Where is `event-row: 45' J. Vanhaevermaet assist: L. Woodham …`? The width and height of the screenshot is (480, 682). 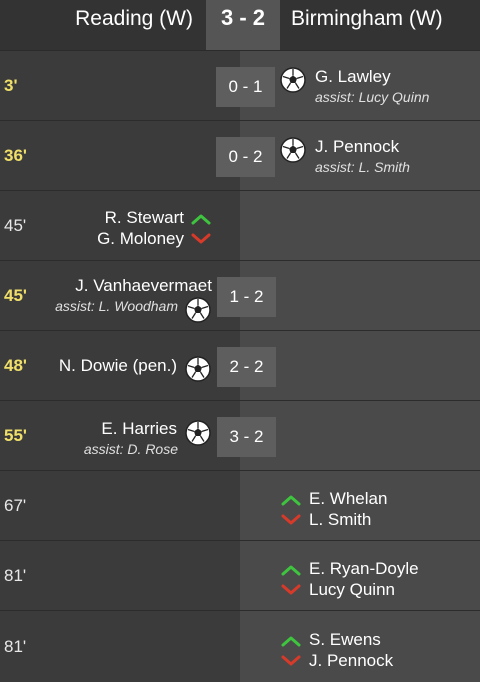 event-row: 45' J. Vanhaevermaet assist: L. Woodham … is located at coordinates (240, 296).